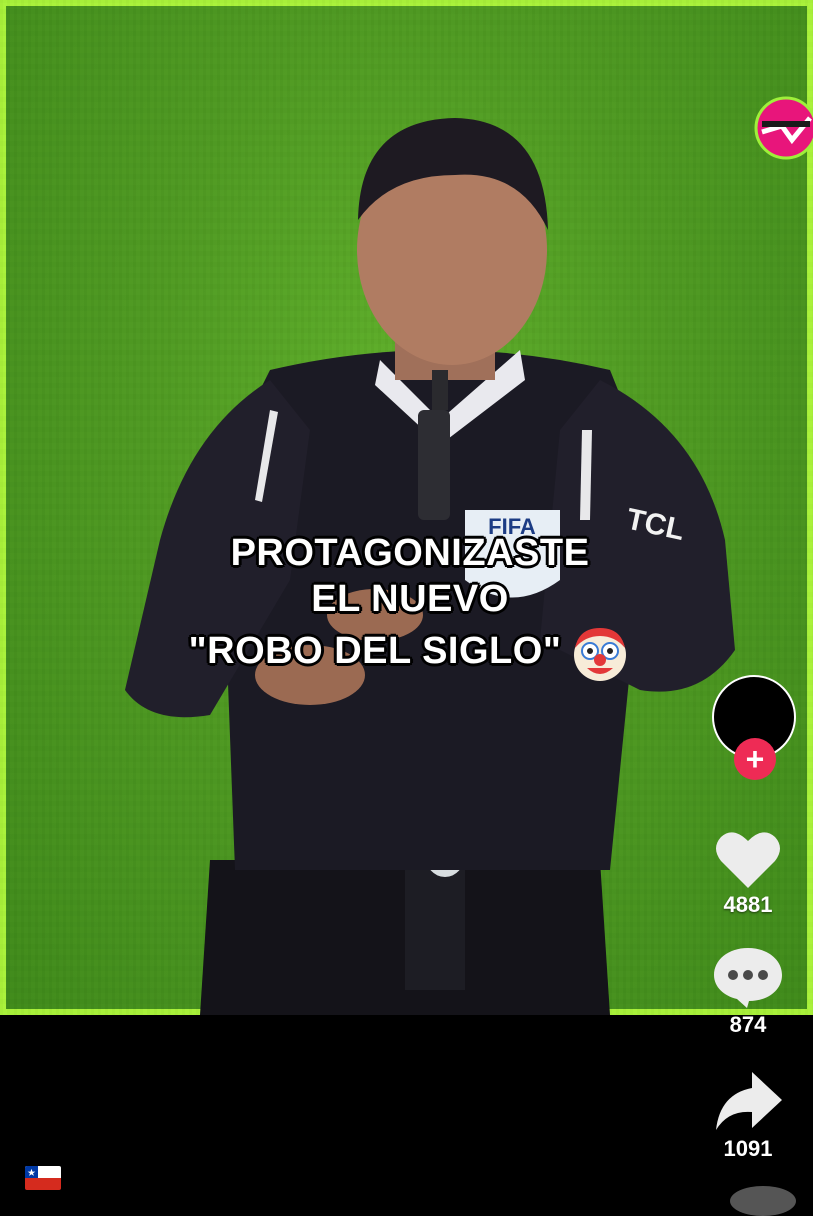 The image size is (813, 1216). Describe the element at coordinates (748, 904) in the screenshot. I see `like-count: 4881` at that location.